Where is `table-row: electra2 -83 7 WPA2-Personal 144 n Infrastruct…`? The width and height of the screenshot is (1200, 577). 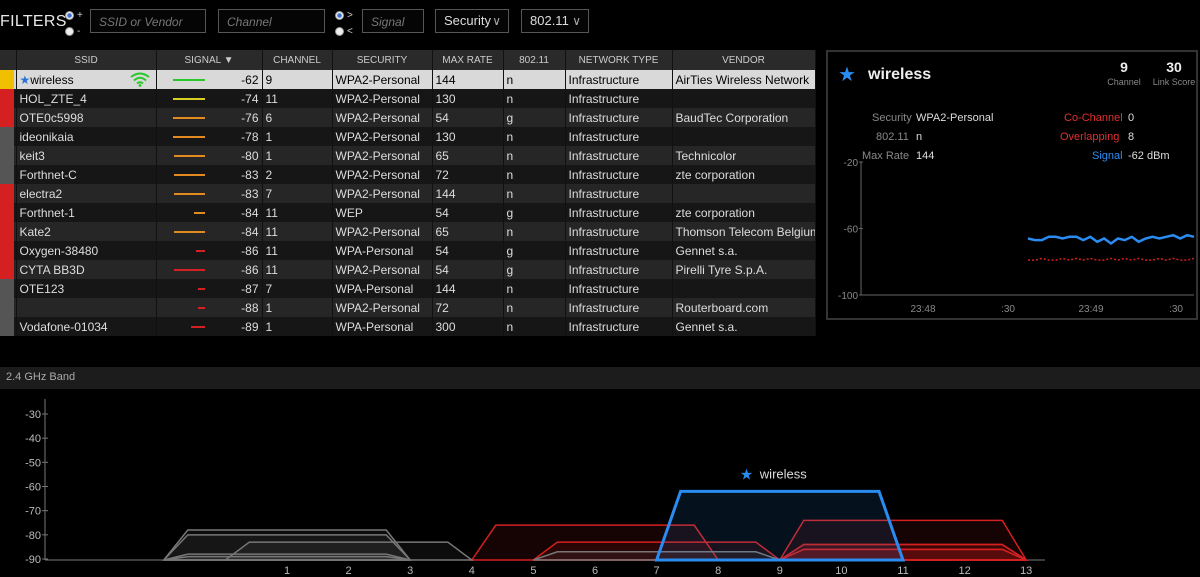 table-row: electra2 -83 7 WPA2-Personal 144 n Infrastruct… is located at coordinates (408, 193).